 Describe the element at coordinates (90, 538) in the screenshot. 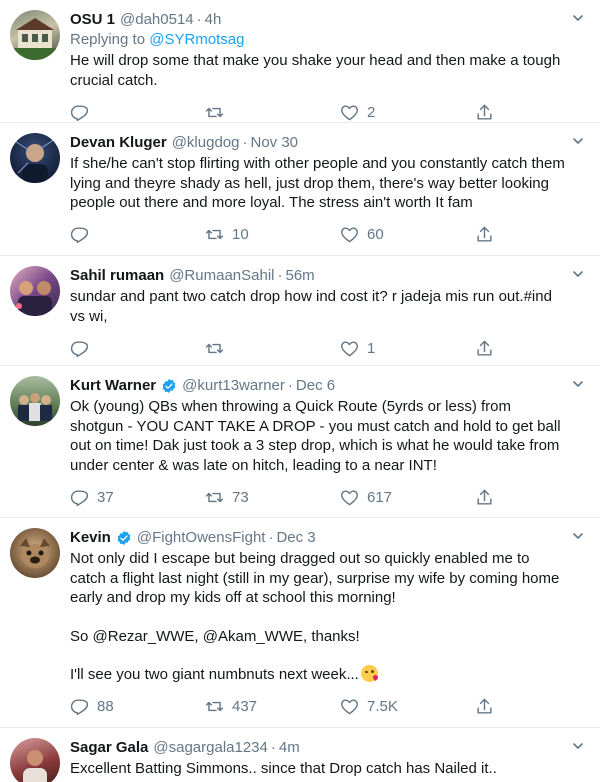

I see `author-name: Kevin` at that location.